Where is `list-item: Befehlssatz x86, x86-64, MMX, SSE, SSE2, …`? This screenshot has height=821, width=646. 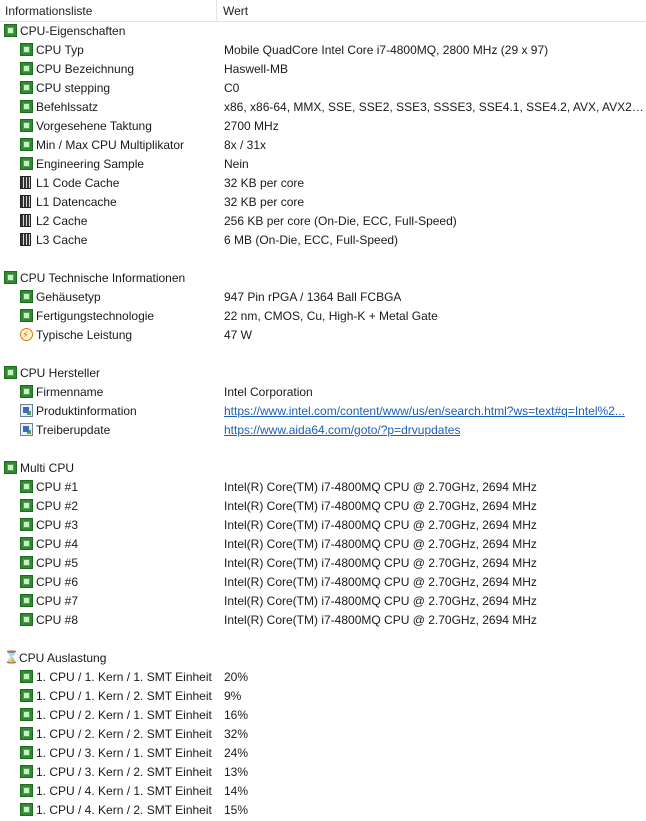 list-item: Befehlssatz x86, x86-64, MMX, SSE, SSE2, … is located at coordinates (323, 107).